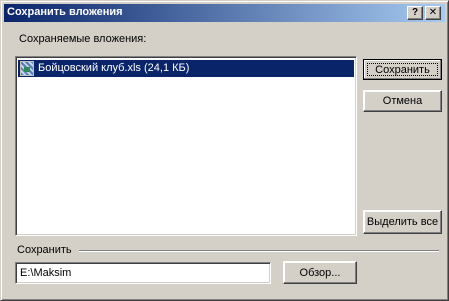 This screenshot has height=301, width=449. I want to click on list-item: Бойцовский клуб.xls (24,1 КБ), so click(186, 68).